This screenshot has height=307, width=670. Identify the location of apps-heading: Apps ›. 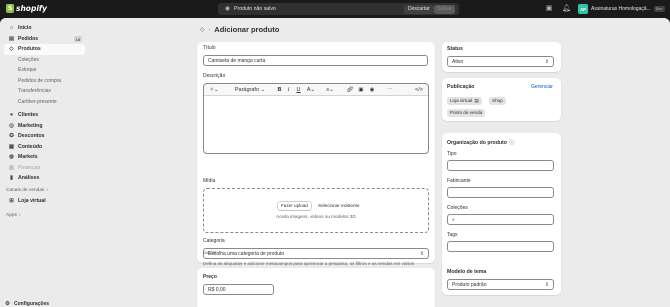
(44, 215).